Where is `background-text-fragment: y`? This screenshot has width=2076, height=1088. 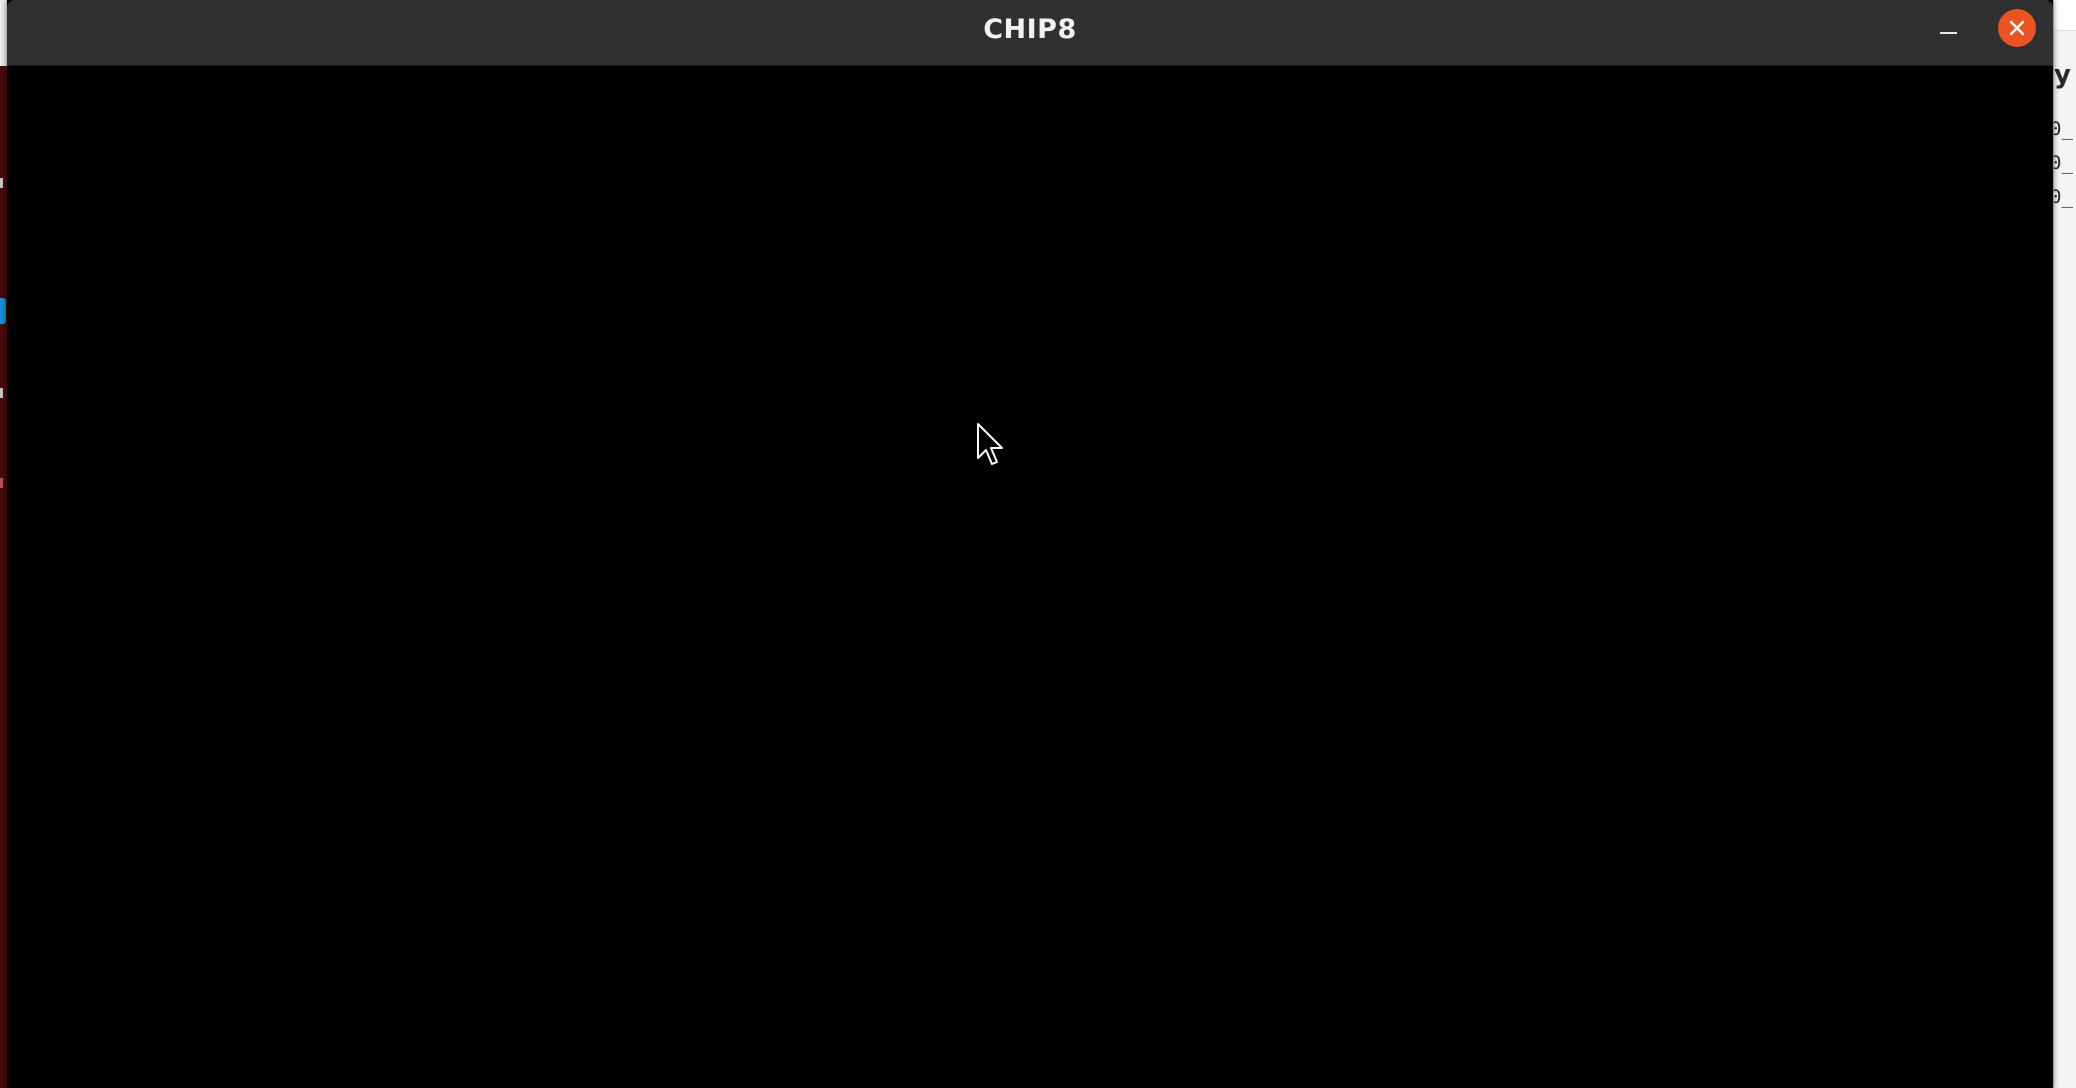 background-text-fragment: y is located at coordinates (2062, 75).